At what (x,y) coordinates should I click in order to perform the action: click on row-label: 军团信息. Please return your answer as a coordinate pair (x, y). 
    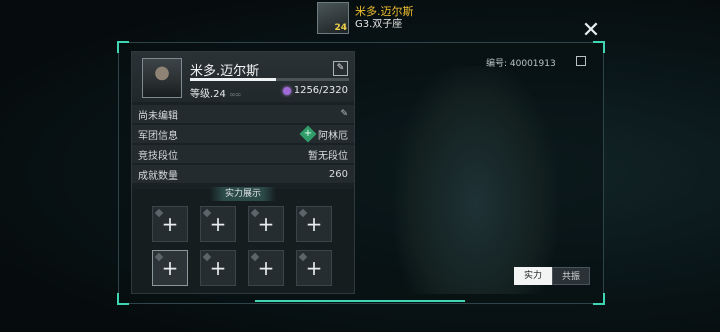
    Looking at the image, I should click on (158, 136).